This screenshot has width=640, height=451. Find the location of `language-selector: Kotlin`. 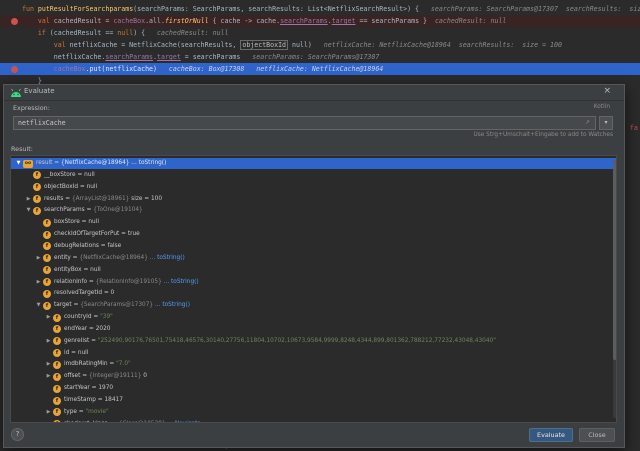

language-selector: Kotlin is located at coordinates (602, 107).